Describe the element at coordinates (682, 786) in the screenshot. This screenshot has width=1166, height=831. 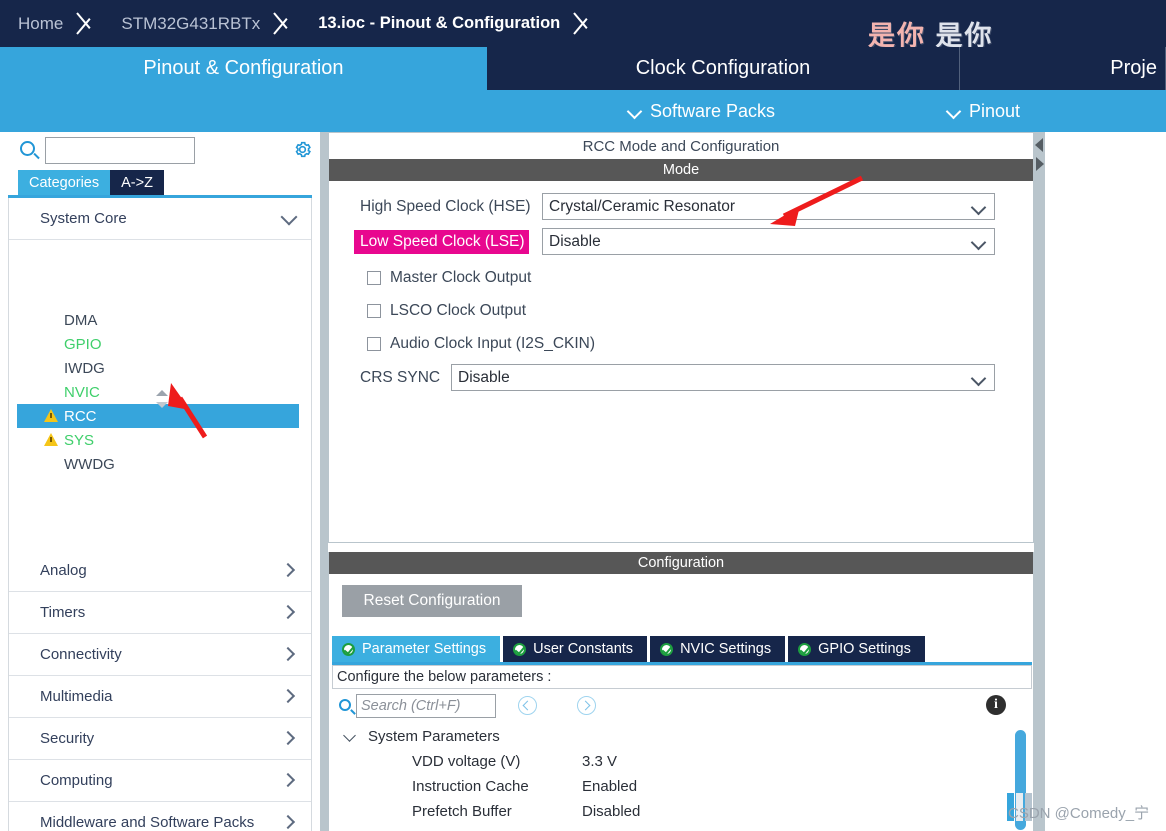
I see `table-row: Instruction Cache Enabled` at that location.